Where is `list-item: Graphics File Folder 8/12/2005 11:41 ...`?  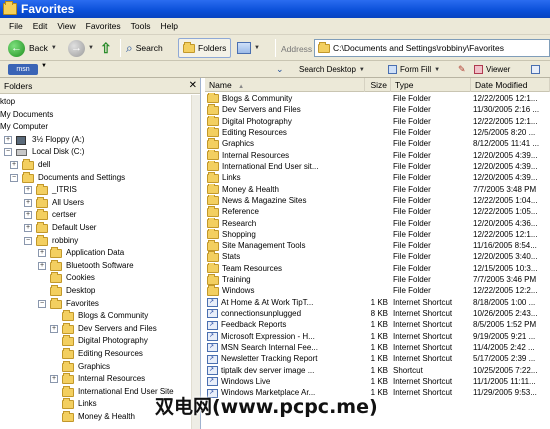 list-item: Graphics File Folder 8/12/2005 11:41 ... is located at coordinates (377, 143).